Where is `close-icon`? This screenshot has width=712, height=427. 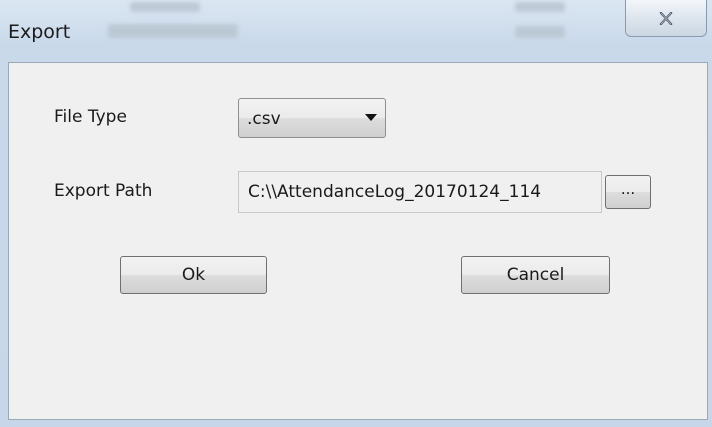
close-icon is located at coordinates (666, 18).